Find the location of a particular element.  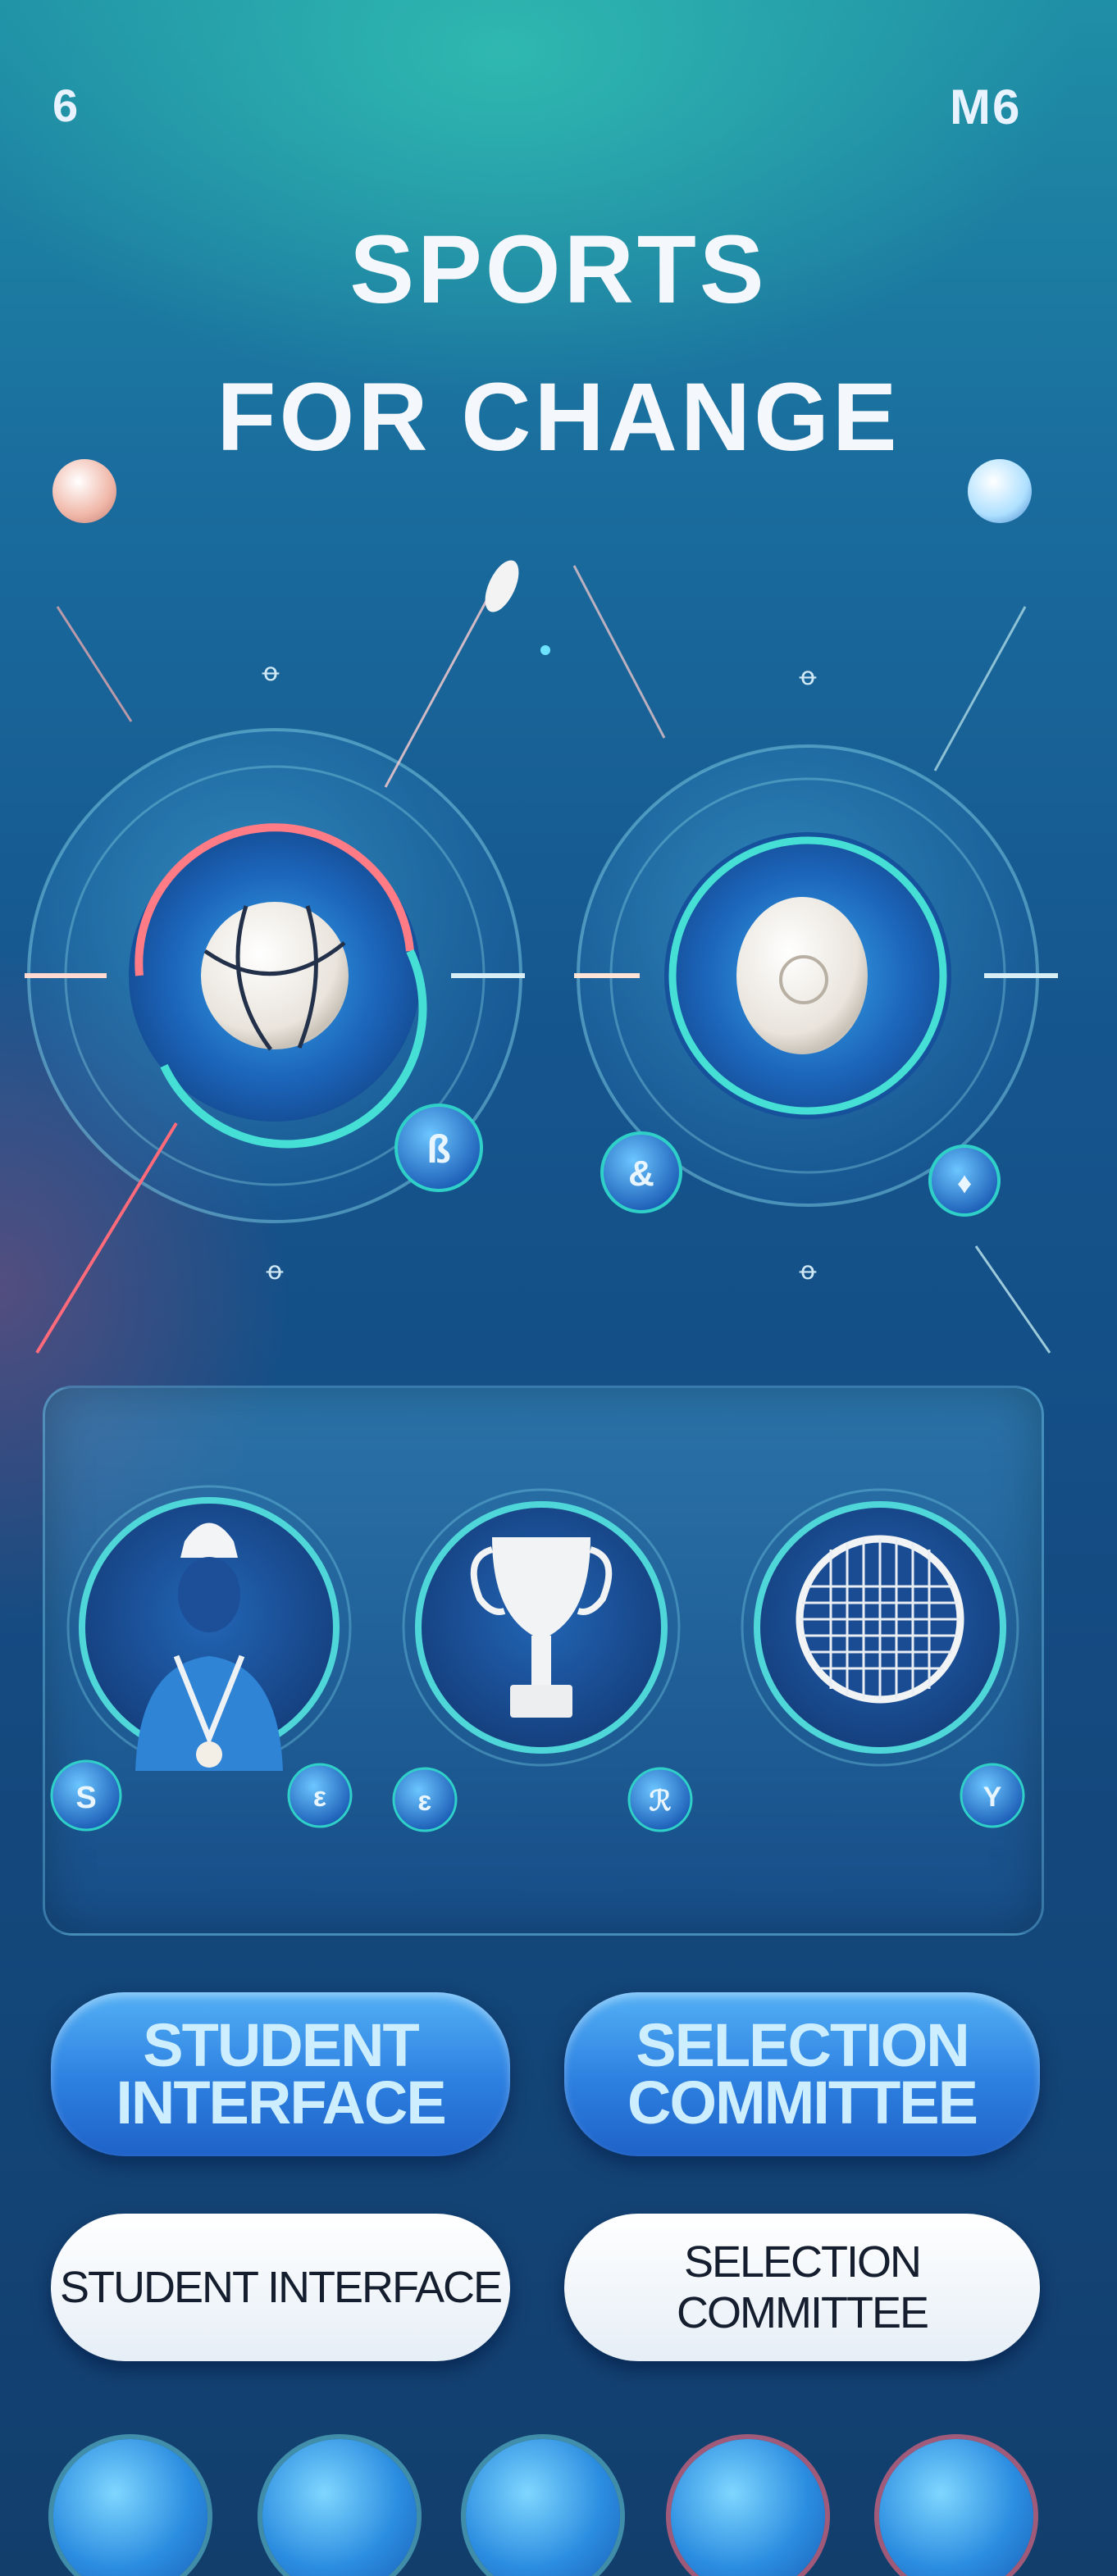

selection-committee-secondary-button: SELECTION COMMITTEE is located at coordinates (802, 2288).